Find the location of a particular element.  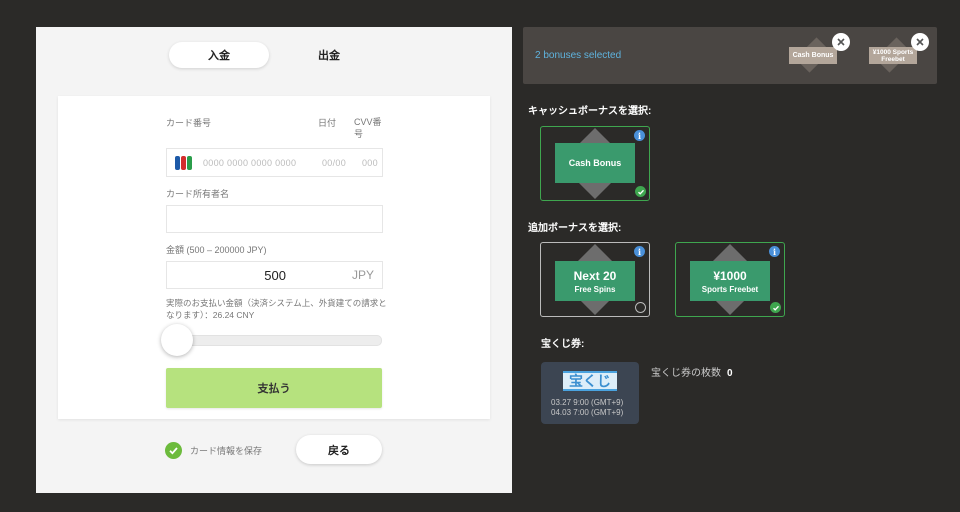

bonus-card-sports-freebet: ¥1000 Sports Freebet i is located at coordinates (730, 279).